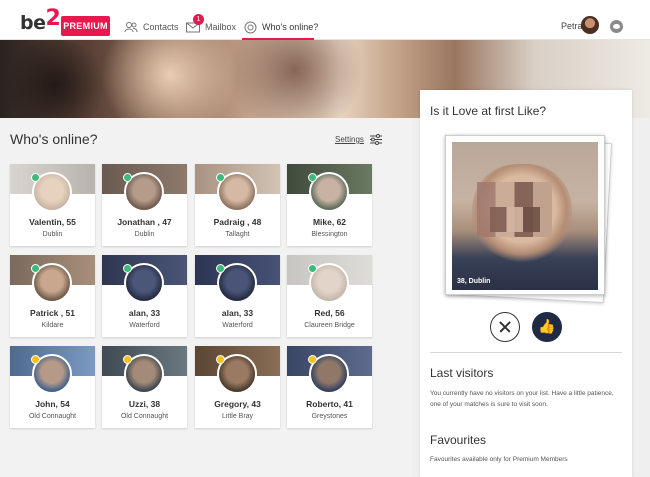 The image size is (650, 477). Describe the element at coordinates (515, 219) in the screenshot. I see `pixelation-lower` at that location.